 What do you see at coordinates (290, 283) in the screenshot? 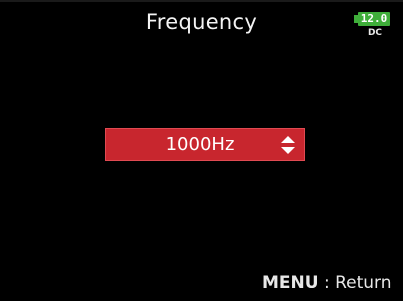
I see `menu-key-label: MENU` at bounding box center [290, 283].